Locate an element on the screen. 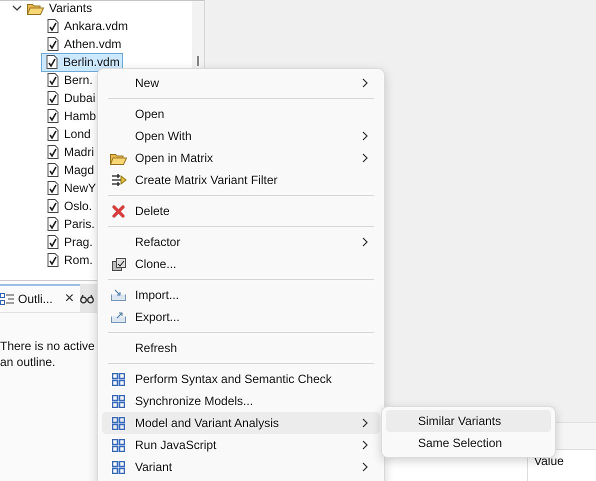 The height and width of the screenshot is (481, 596). message-text: There is no active is located at coordinates (47, 346).